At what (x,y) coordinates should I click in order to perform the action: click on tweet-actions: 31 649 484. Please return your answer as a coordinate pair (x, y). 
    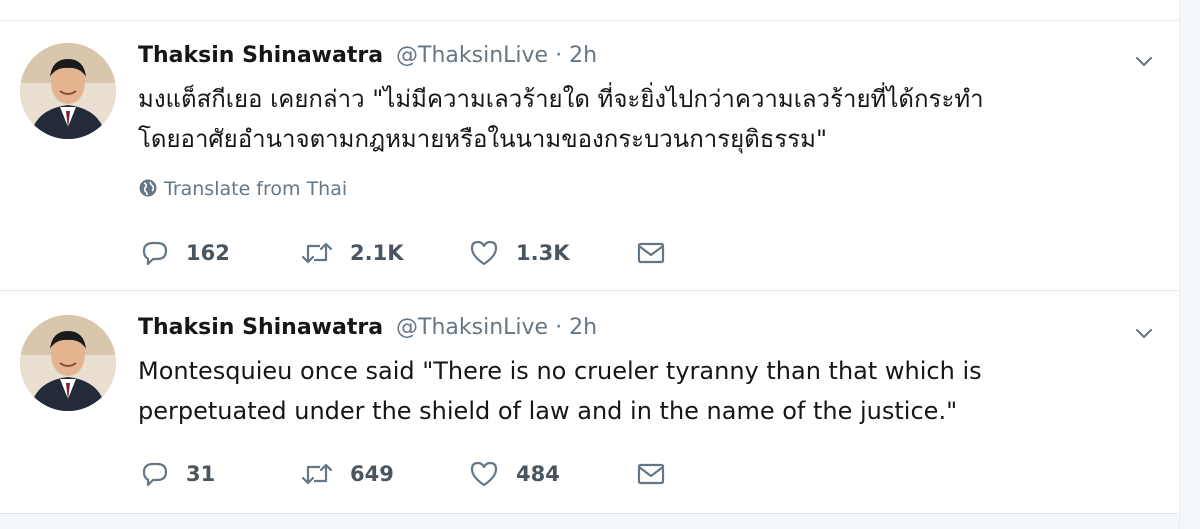
    Looking at the image, I should click on (420, 474).